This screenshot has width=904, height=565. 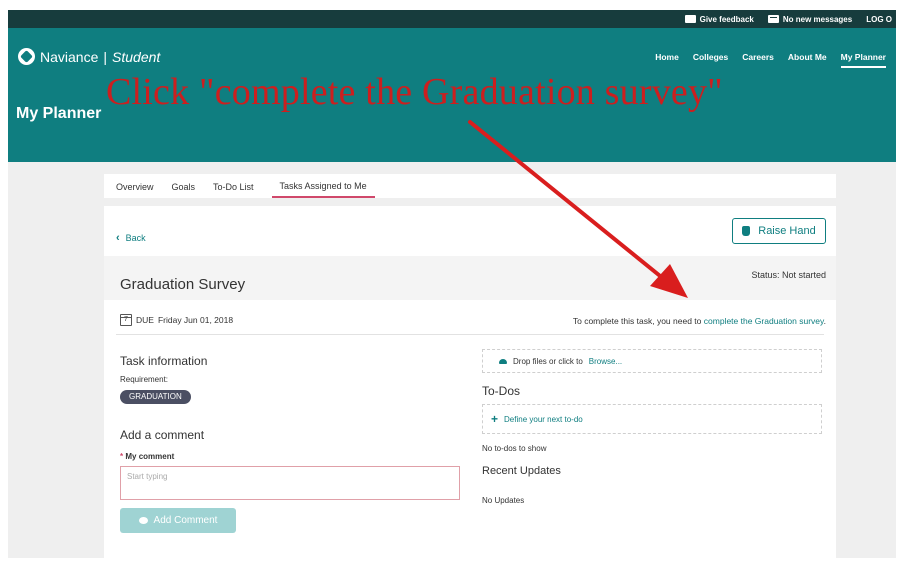 I want to click on give-feedback-link: Give feedback, so click(x=719, y=19).